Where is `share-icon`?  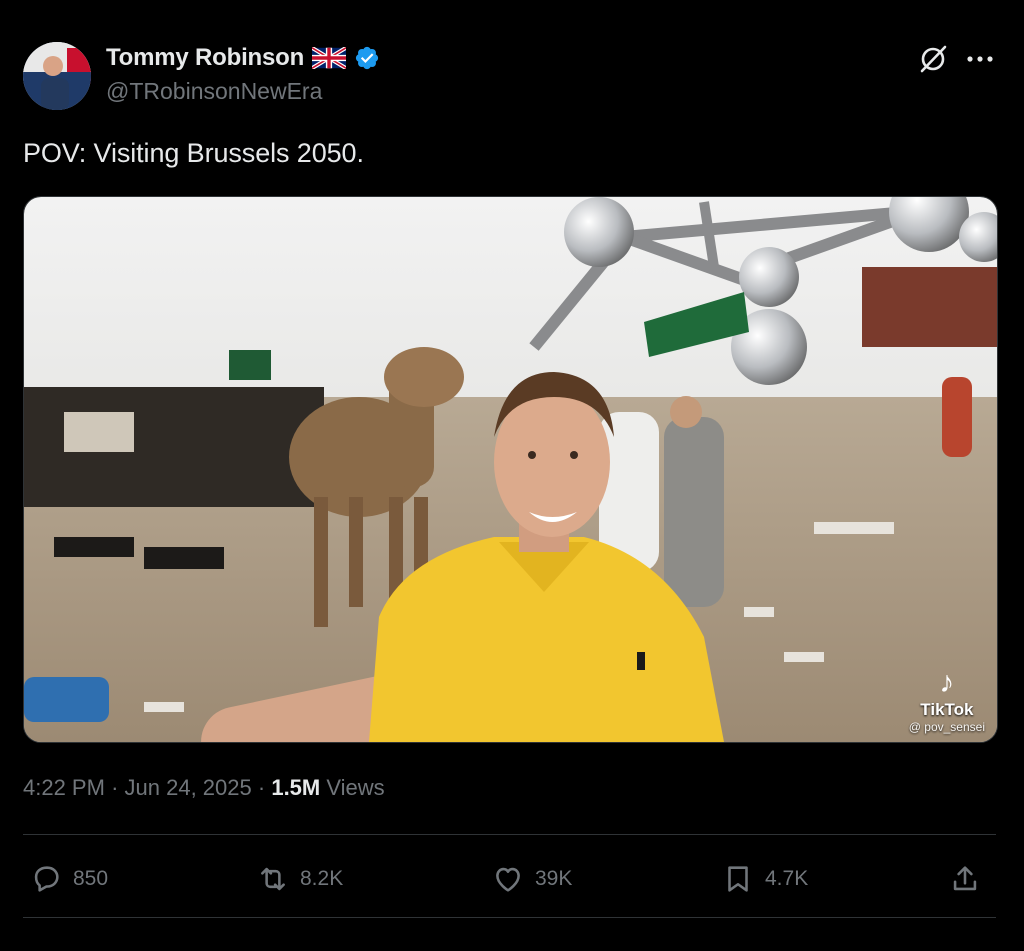
share-icon is located at coordinates (965, 878).